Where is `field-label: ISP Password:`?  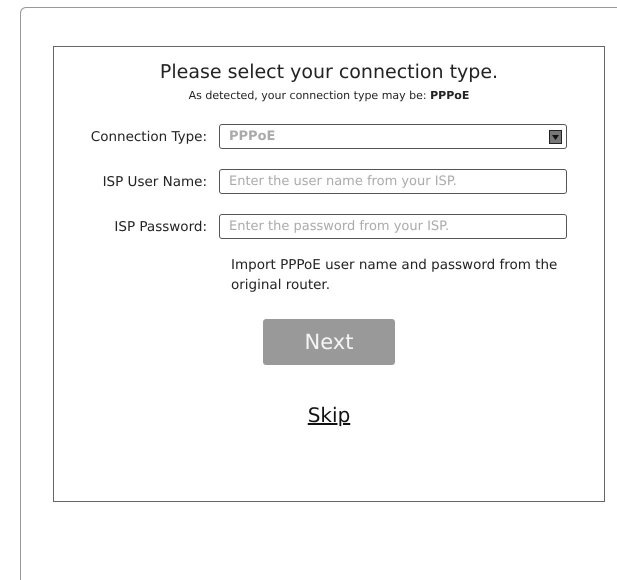
field-label: ISP Password: is located at coordinates (160, 226).